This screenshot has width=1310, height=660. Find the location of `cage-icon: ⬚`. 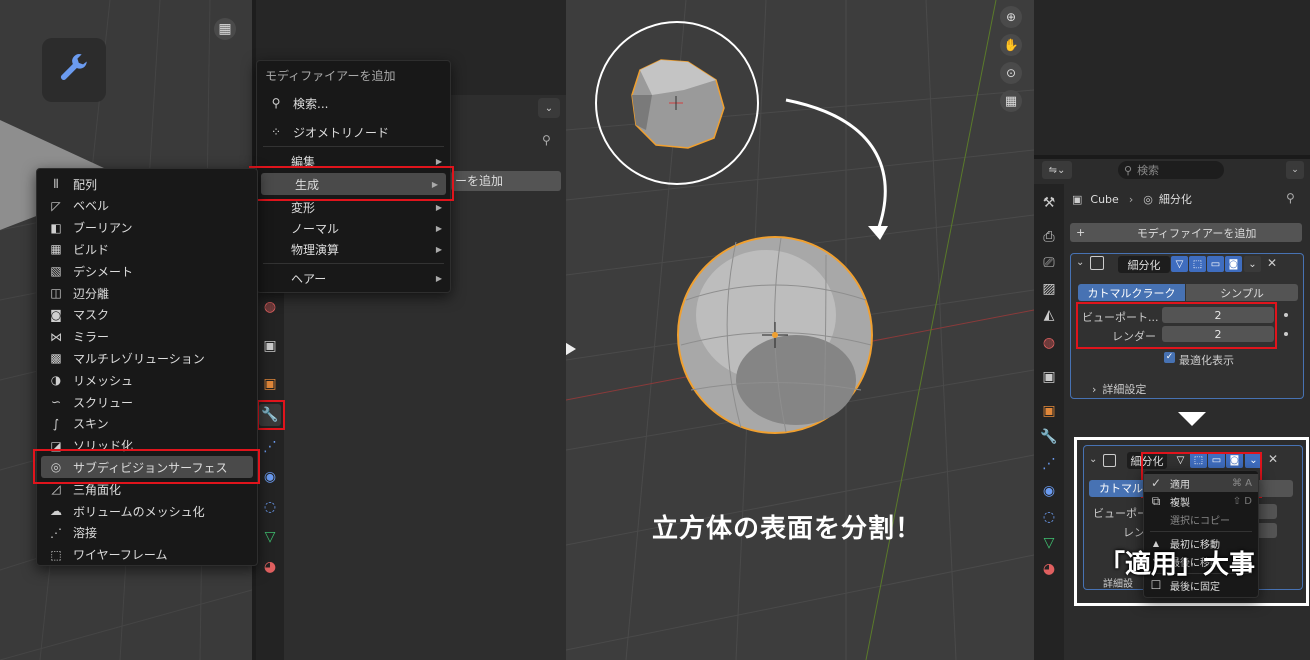

cage-icon: ⬚ is located at coordinates (1197, 264).